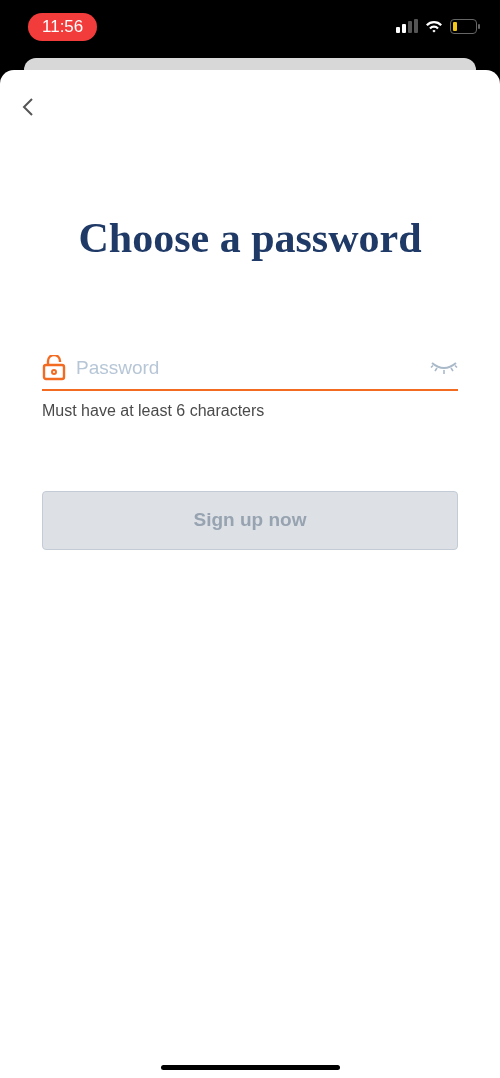 The width and height of the screenshot is (500, 1078). Describe the element at coordinates (250, 238) in the screenshot. I see `page-title: Choose a password` at that location.